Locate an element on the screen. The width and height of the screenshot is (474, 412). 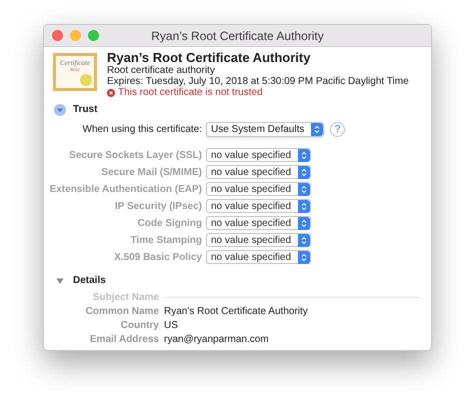
field-label: Country is located at coordinates (140, 325).